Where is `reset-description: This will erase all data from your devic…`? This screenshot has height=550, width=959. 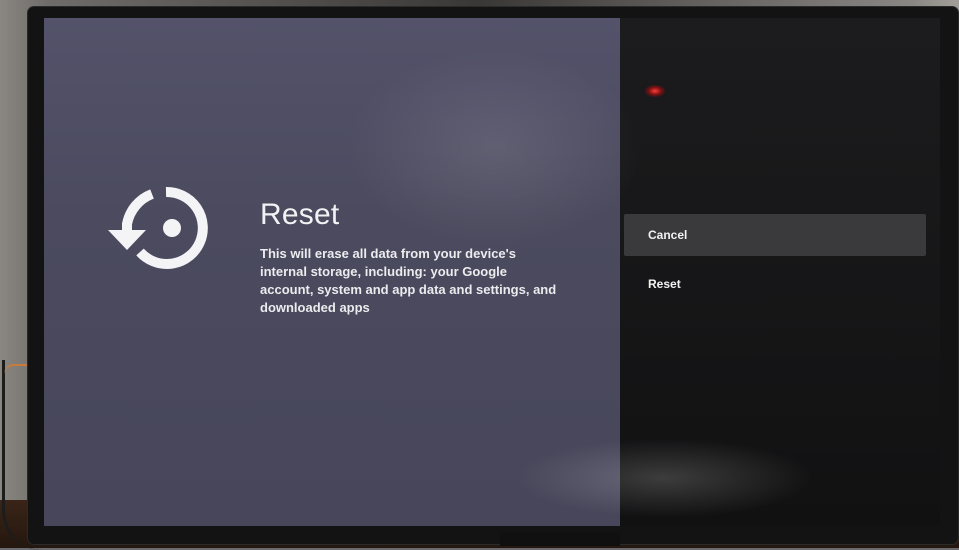
reset-description: This will erase all data from your devic… is located at coordinates (408, 280).